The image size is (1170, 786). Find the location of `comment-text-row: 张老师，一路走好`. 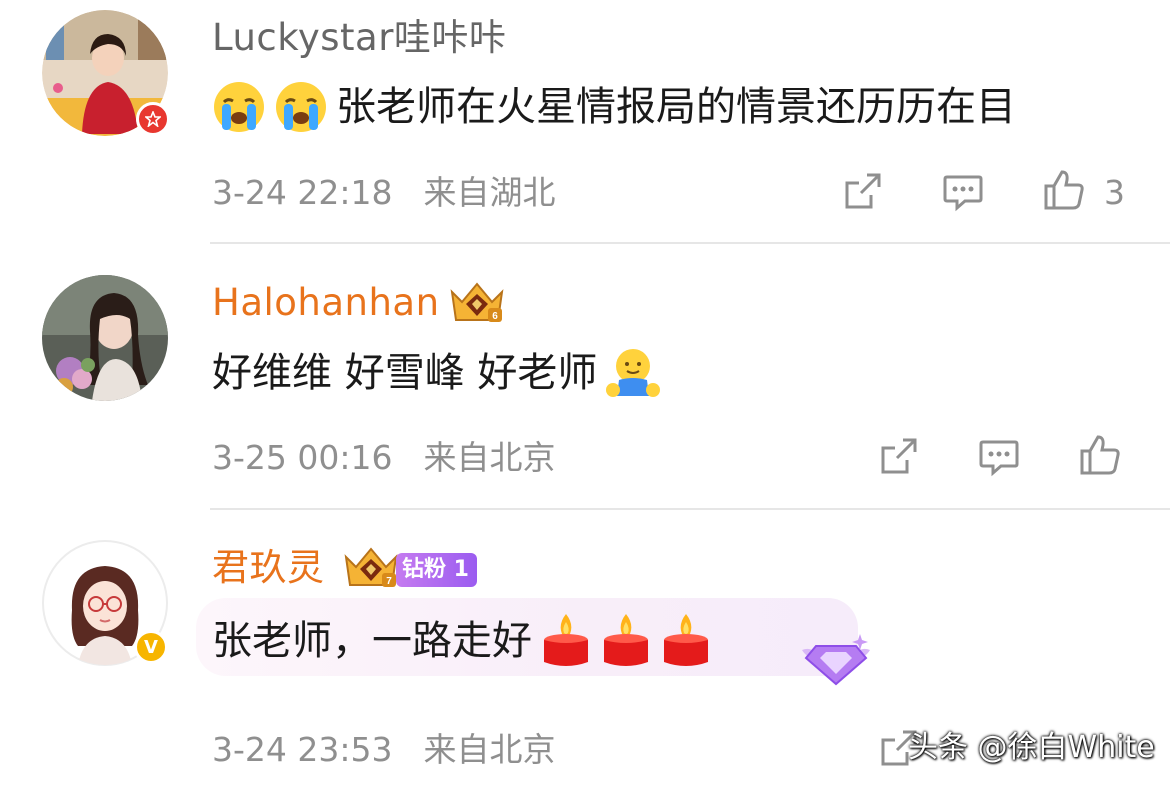

comment-text-row: 张老师，一路走好 is located at coordinates (462, 641).